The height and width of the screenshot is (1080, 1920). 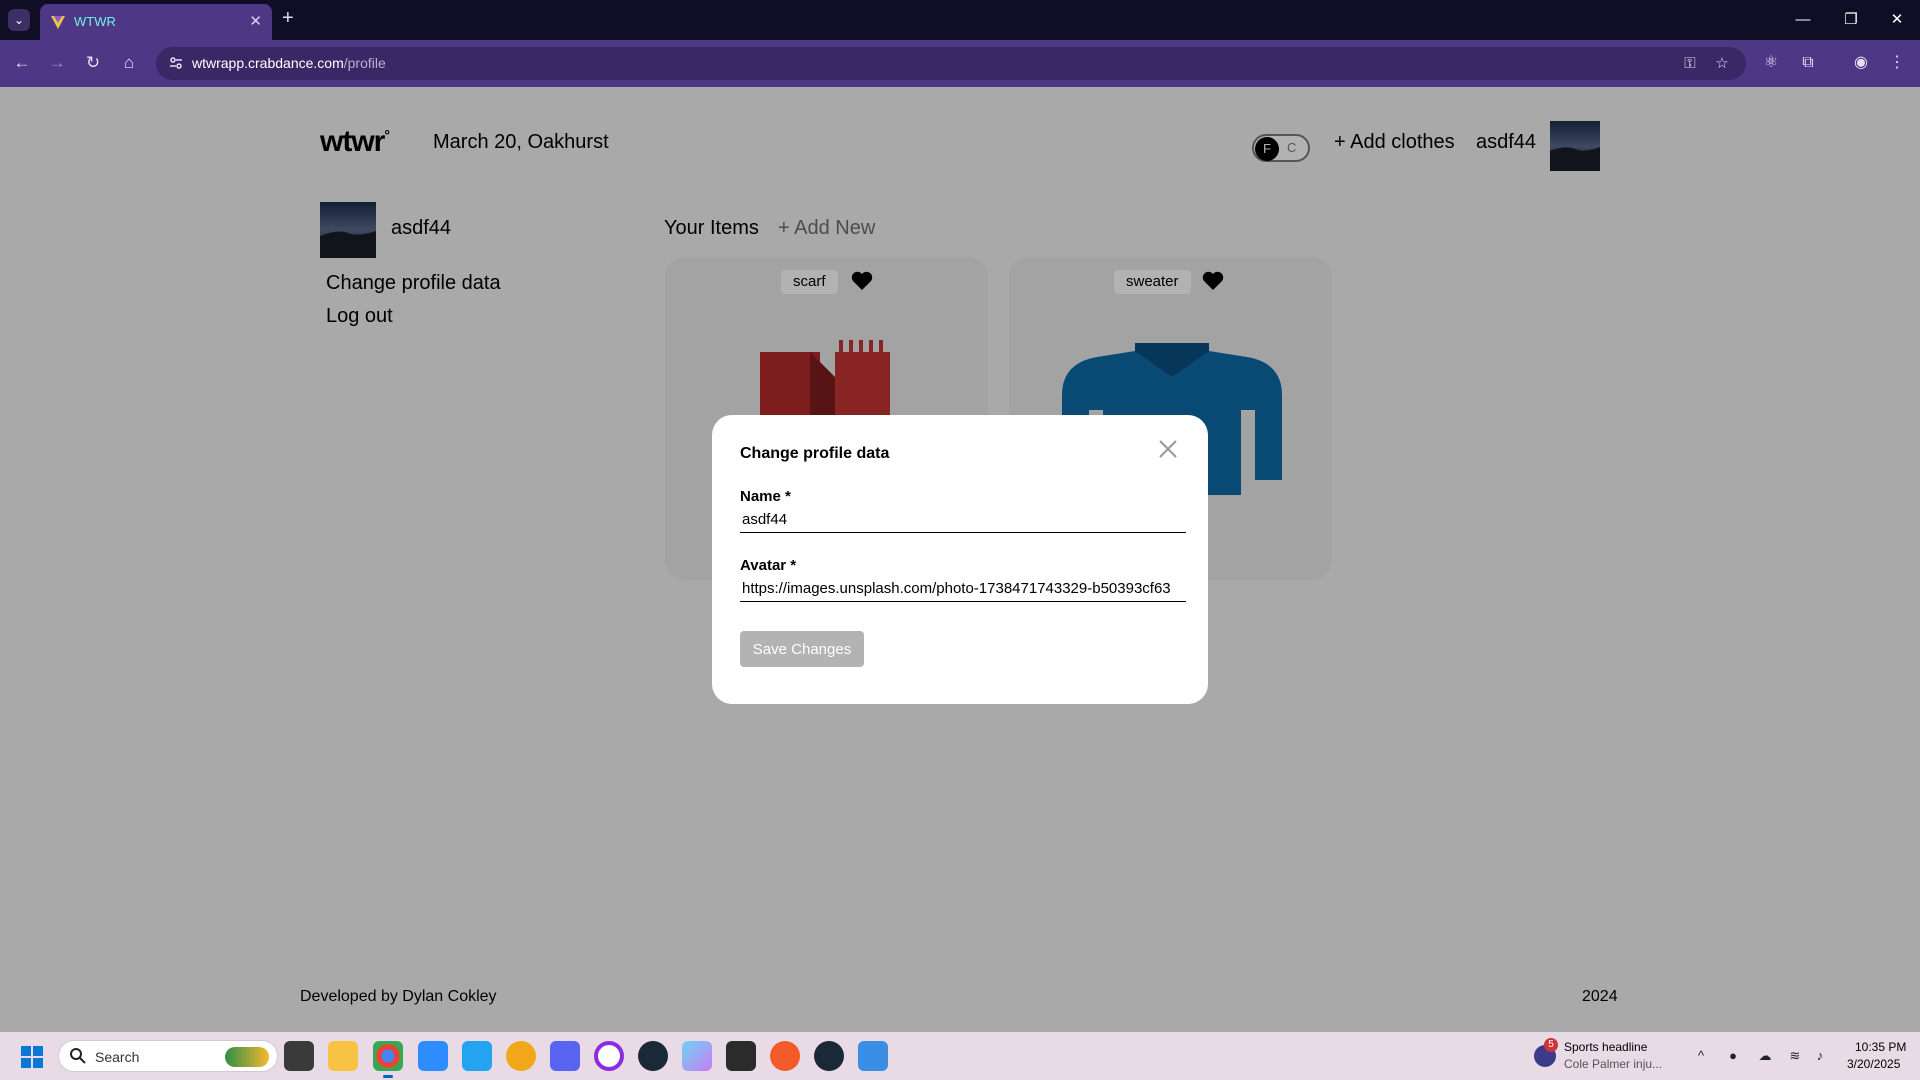 I want to click on restore-button: ❐, so click(x=1851, y=20).